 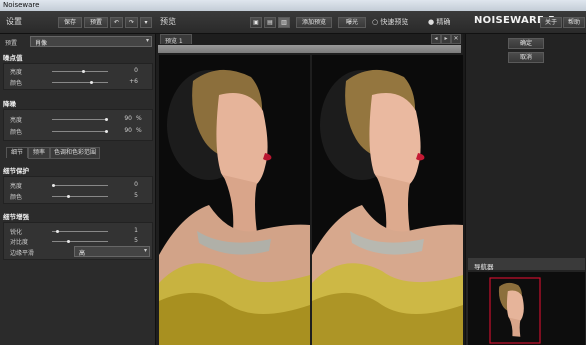 I want to click on preset-dropdown-value: 肖像, so click(x=41, y=43).